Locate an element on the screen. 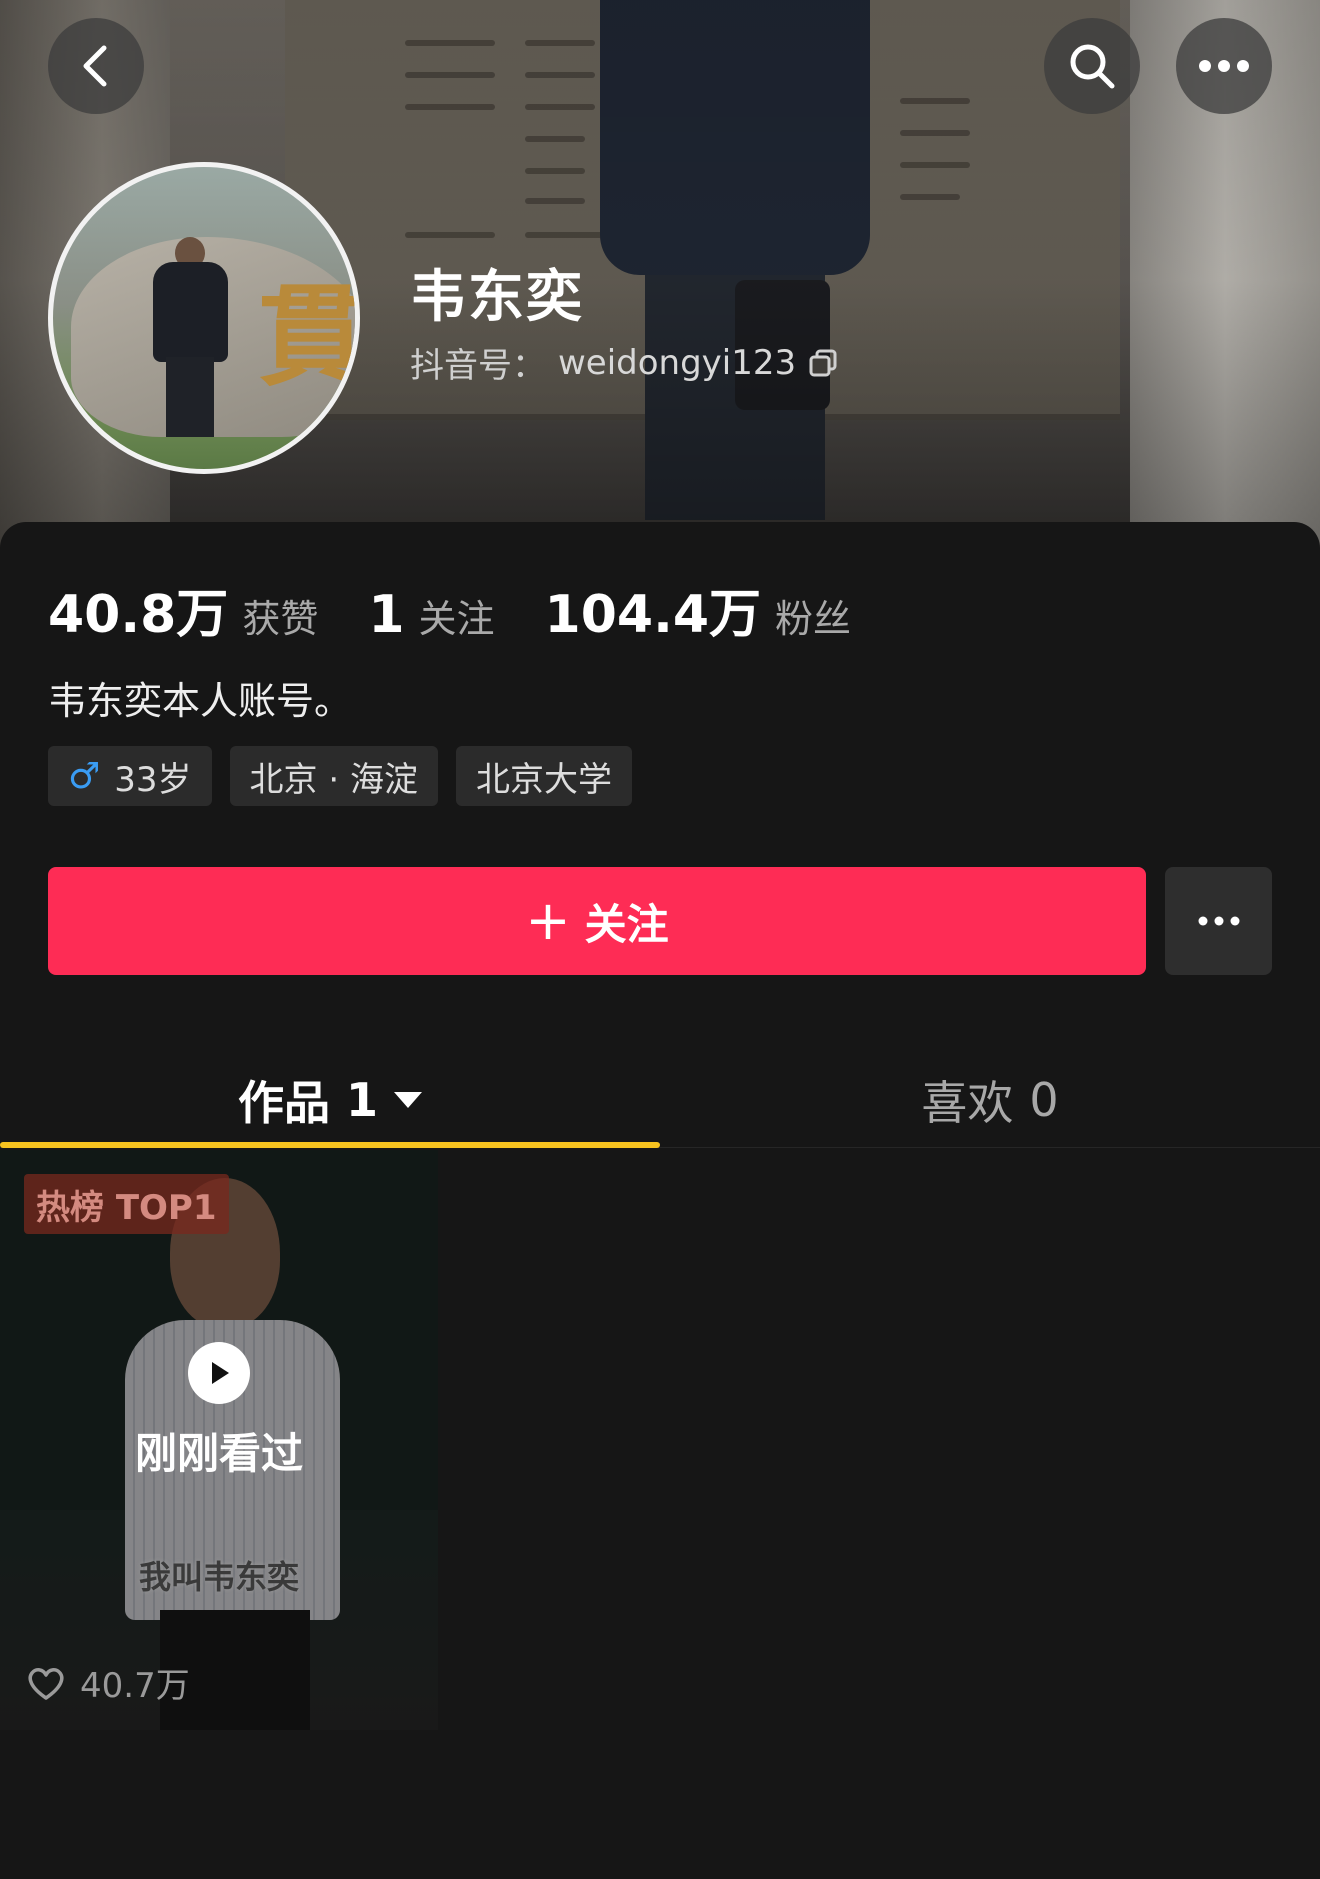  back-button is located at coordinates (96, 66).